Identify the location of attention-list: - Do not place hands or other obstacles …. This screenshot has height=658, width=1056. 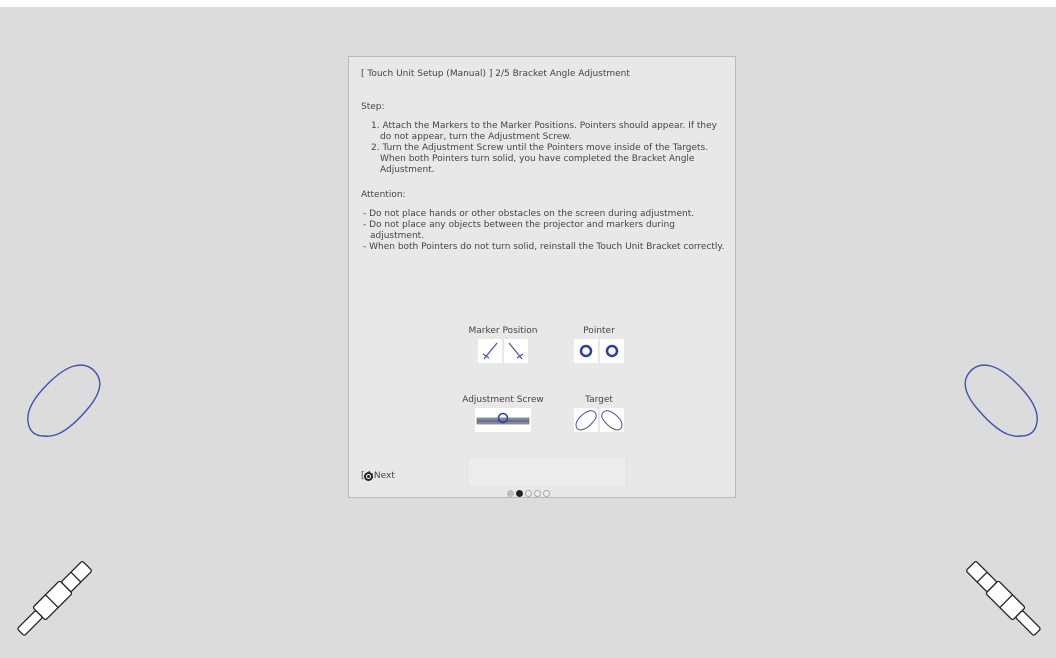
(543, 231).